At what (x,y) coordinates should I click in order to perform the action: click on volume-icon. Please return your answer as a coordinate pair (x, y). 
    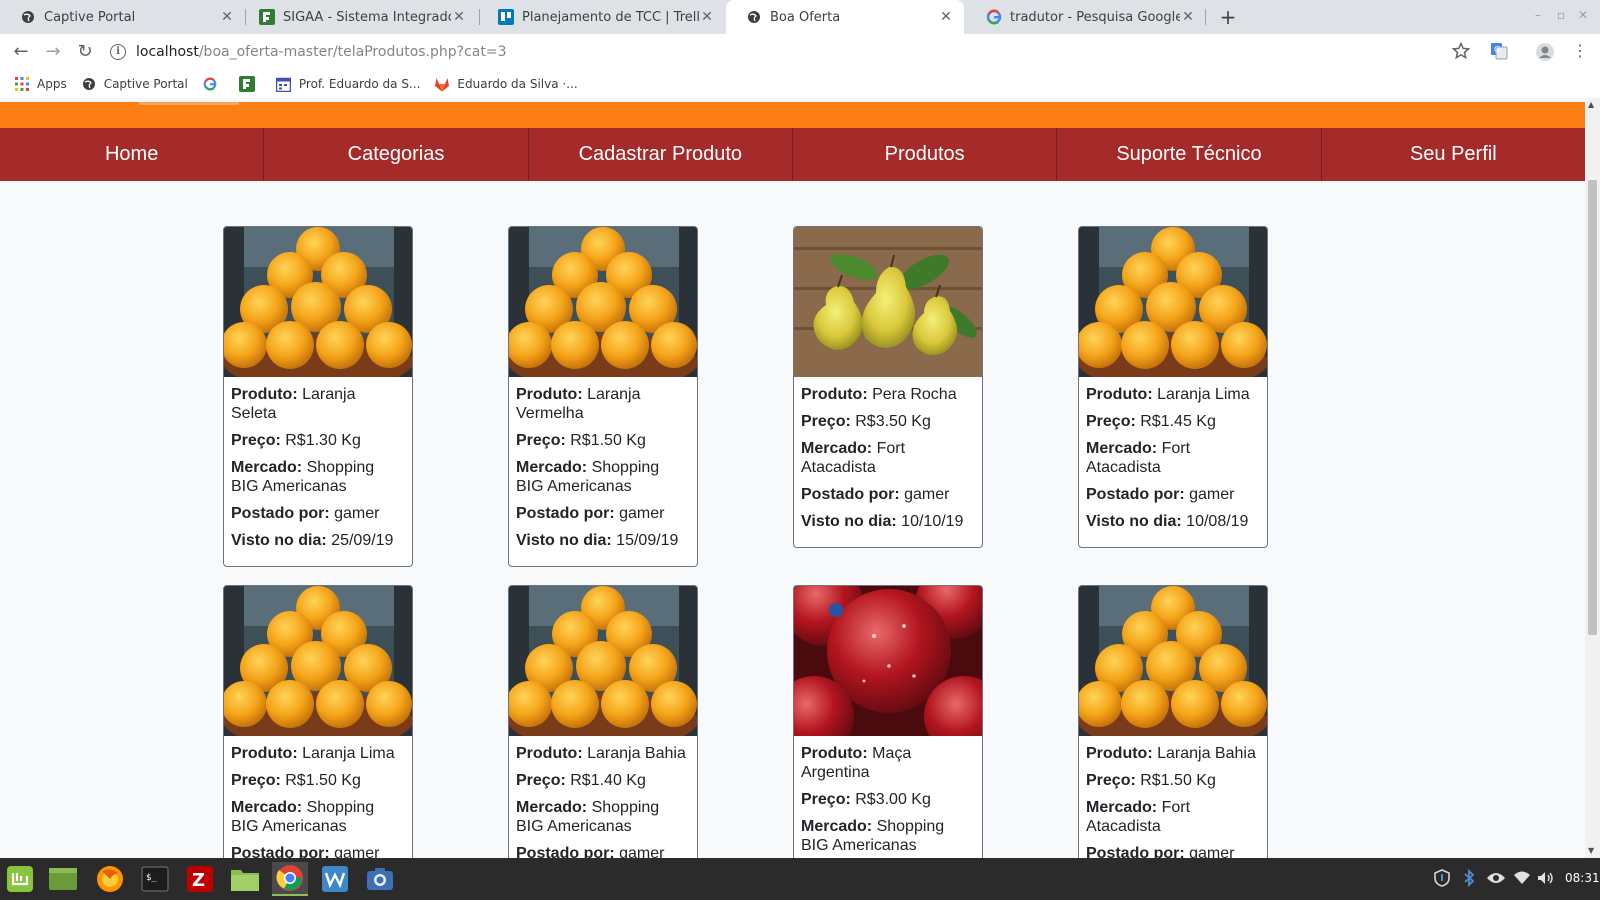
    Looking at the image, I should click on (1546, 878).